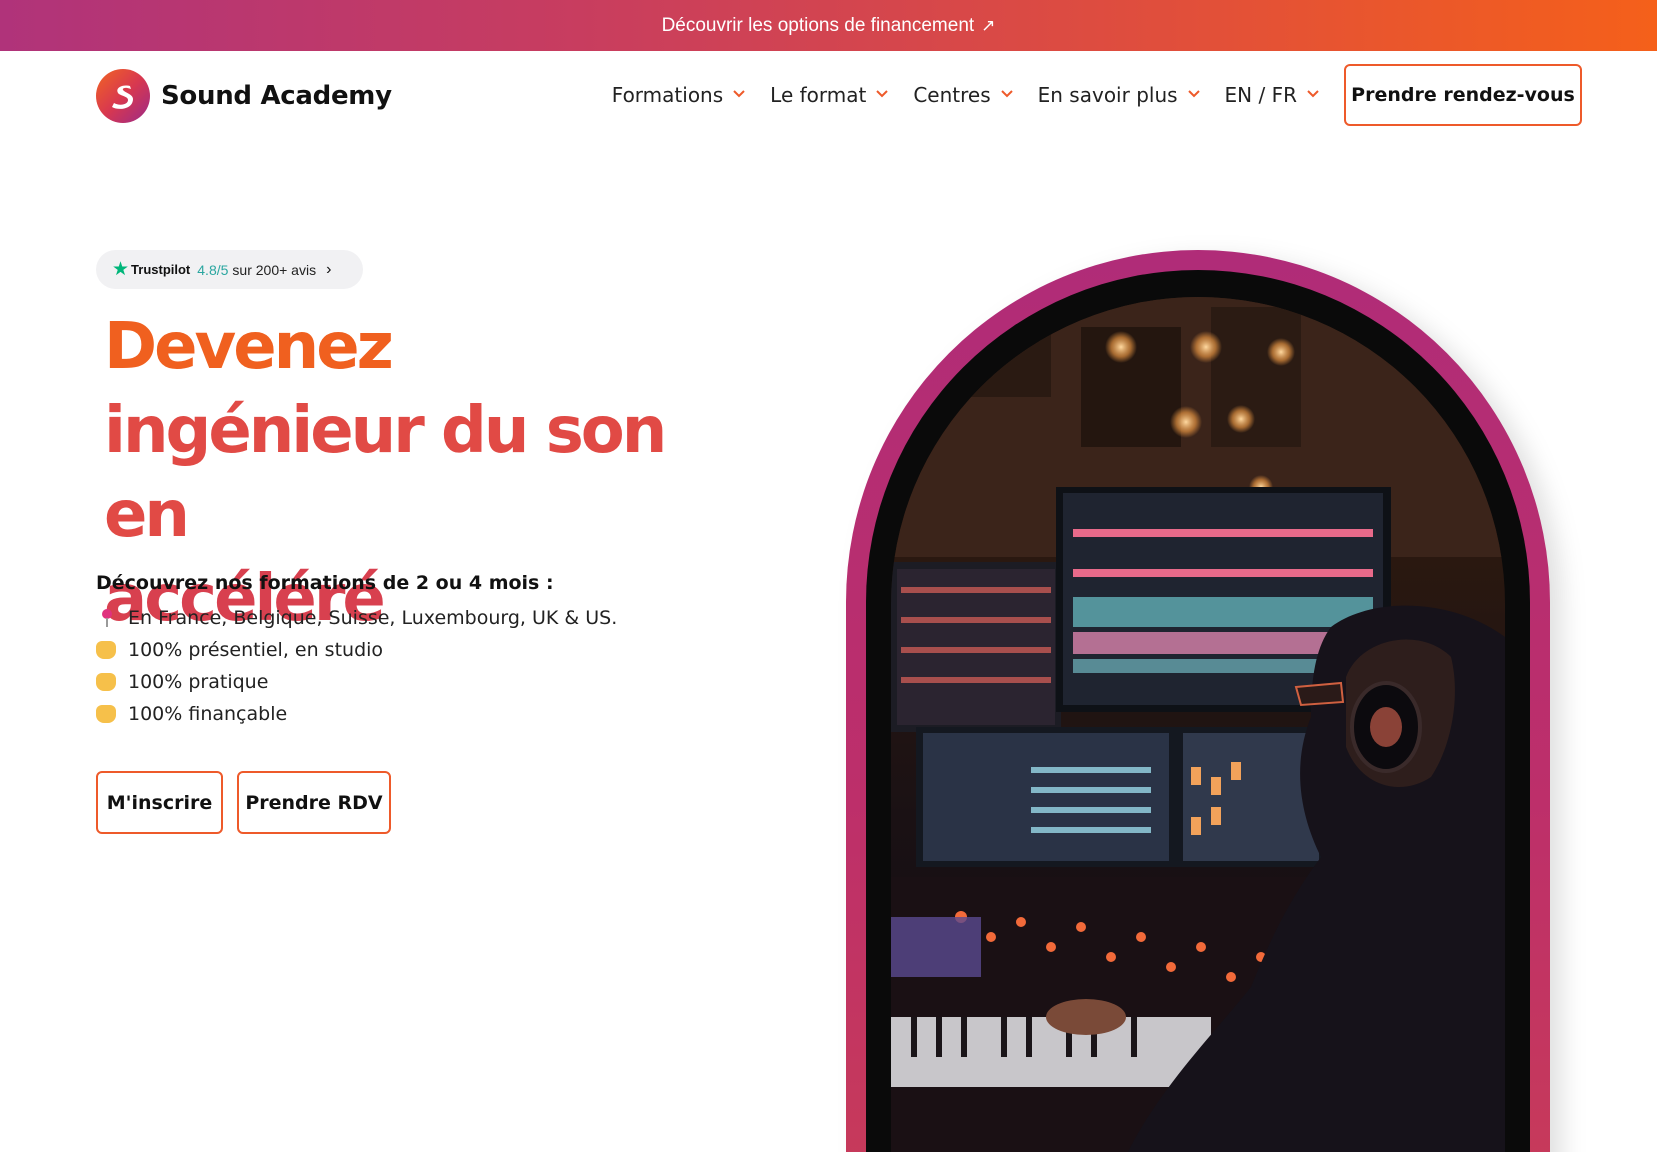 Image resolution: width=1657 pixels, height=1152 pixels. I want to click on pointing-hand-icon, so click(109, 682).